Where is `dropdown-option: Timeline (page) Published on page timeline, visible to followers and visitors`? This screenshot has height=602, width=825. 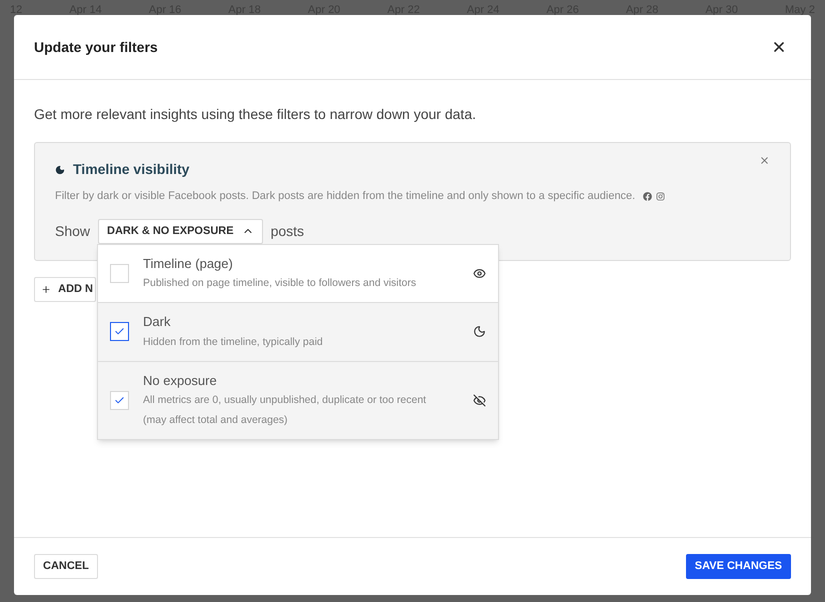 dropdown-option: Timeline (page) Published on page timeline, visible to followers and visitors is located at coordinates (298, 273).